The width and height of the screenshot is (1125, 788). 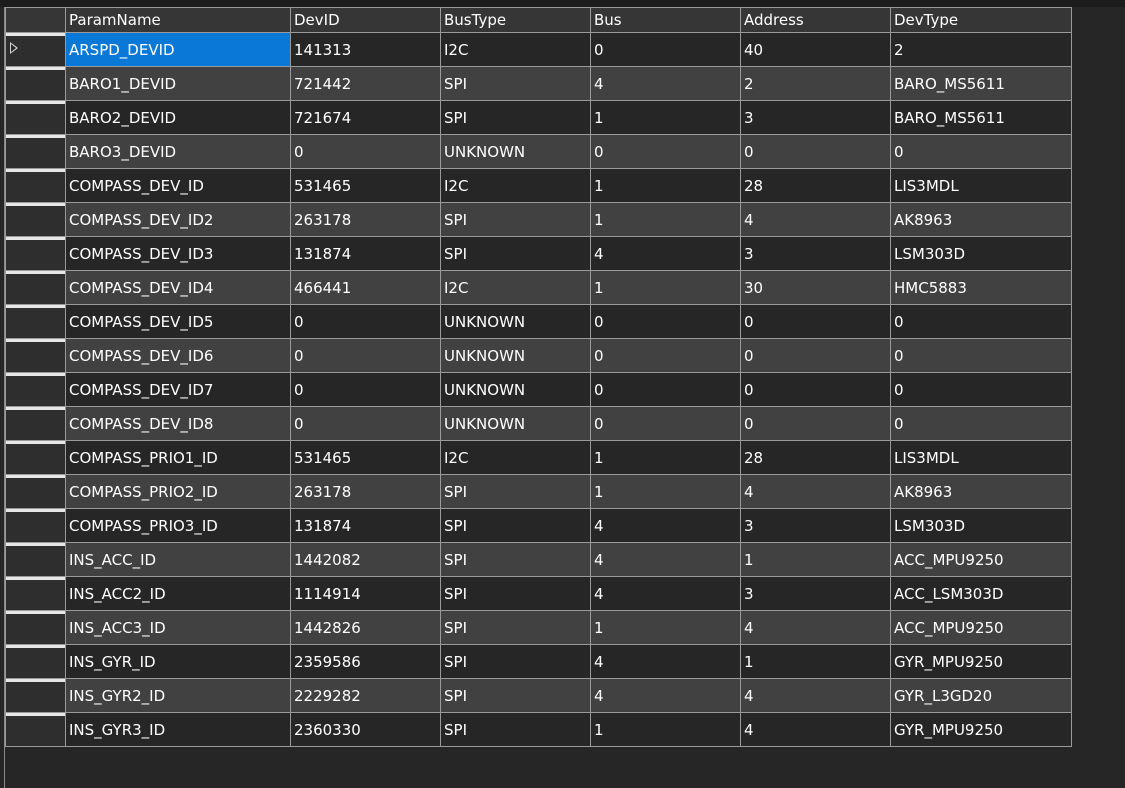 I want to click on cell-paramname: COMPASS_PRIO1_ID, so click(x=178, y=457).